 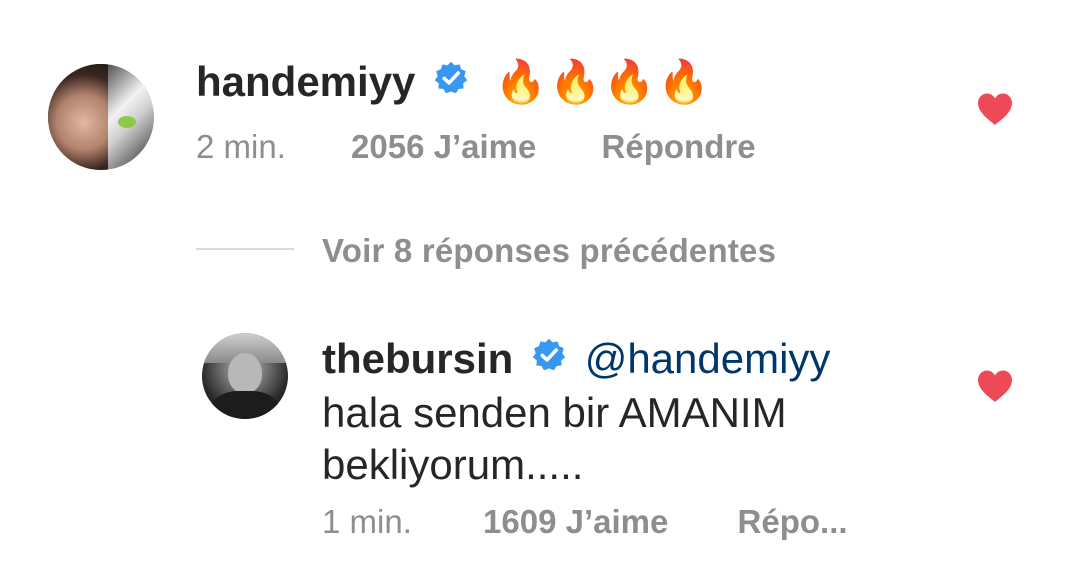 What do you see at coordinates (575, 522) in the screenshot?
I see `like-count-button: 1609 J’aime` at bounding box center [575, 522].